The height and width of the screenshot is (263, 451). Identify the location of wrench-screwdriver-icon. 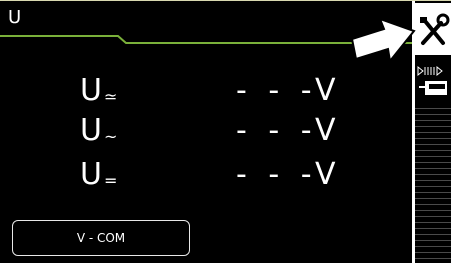
(433, 29).